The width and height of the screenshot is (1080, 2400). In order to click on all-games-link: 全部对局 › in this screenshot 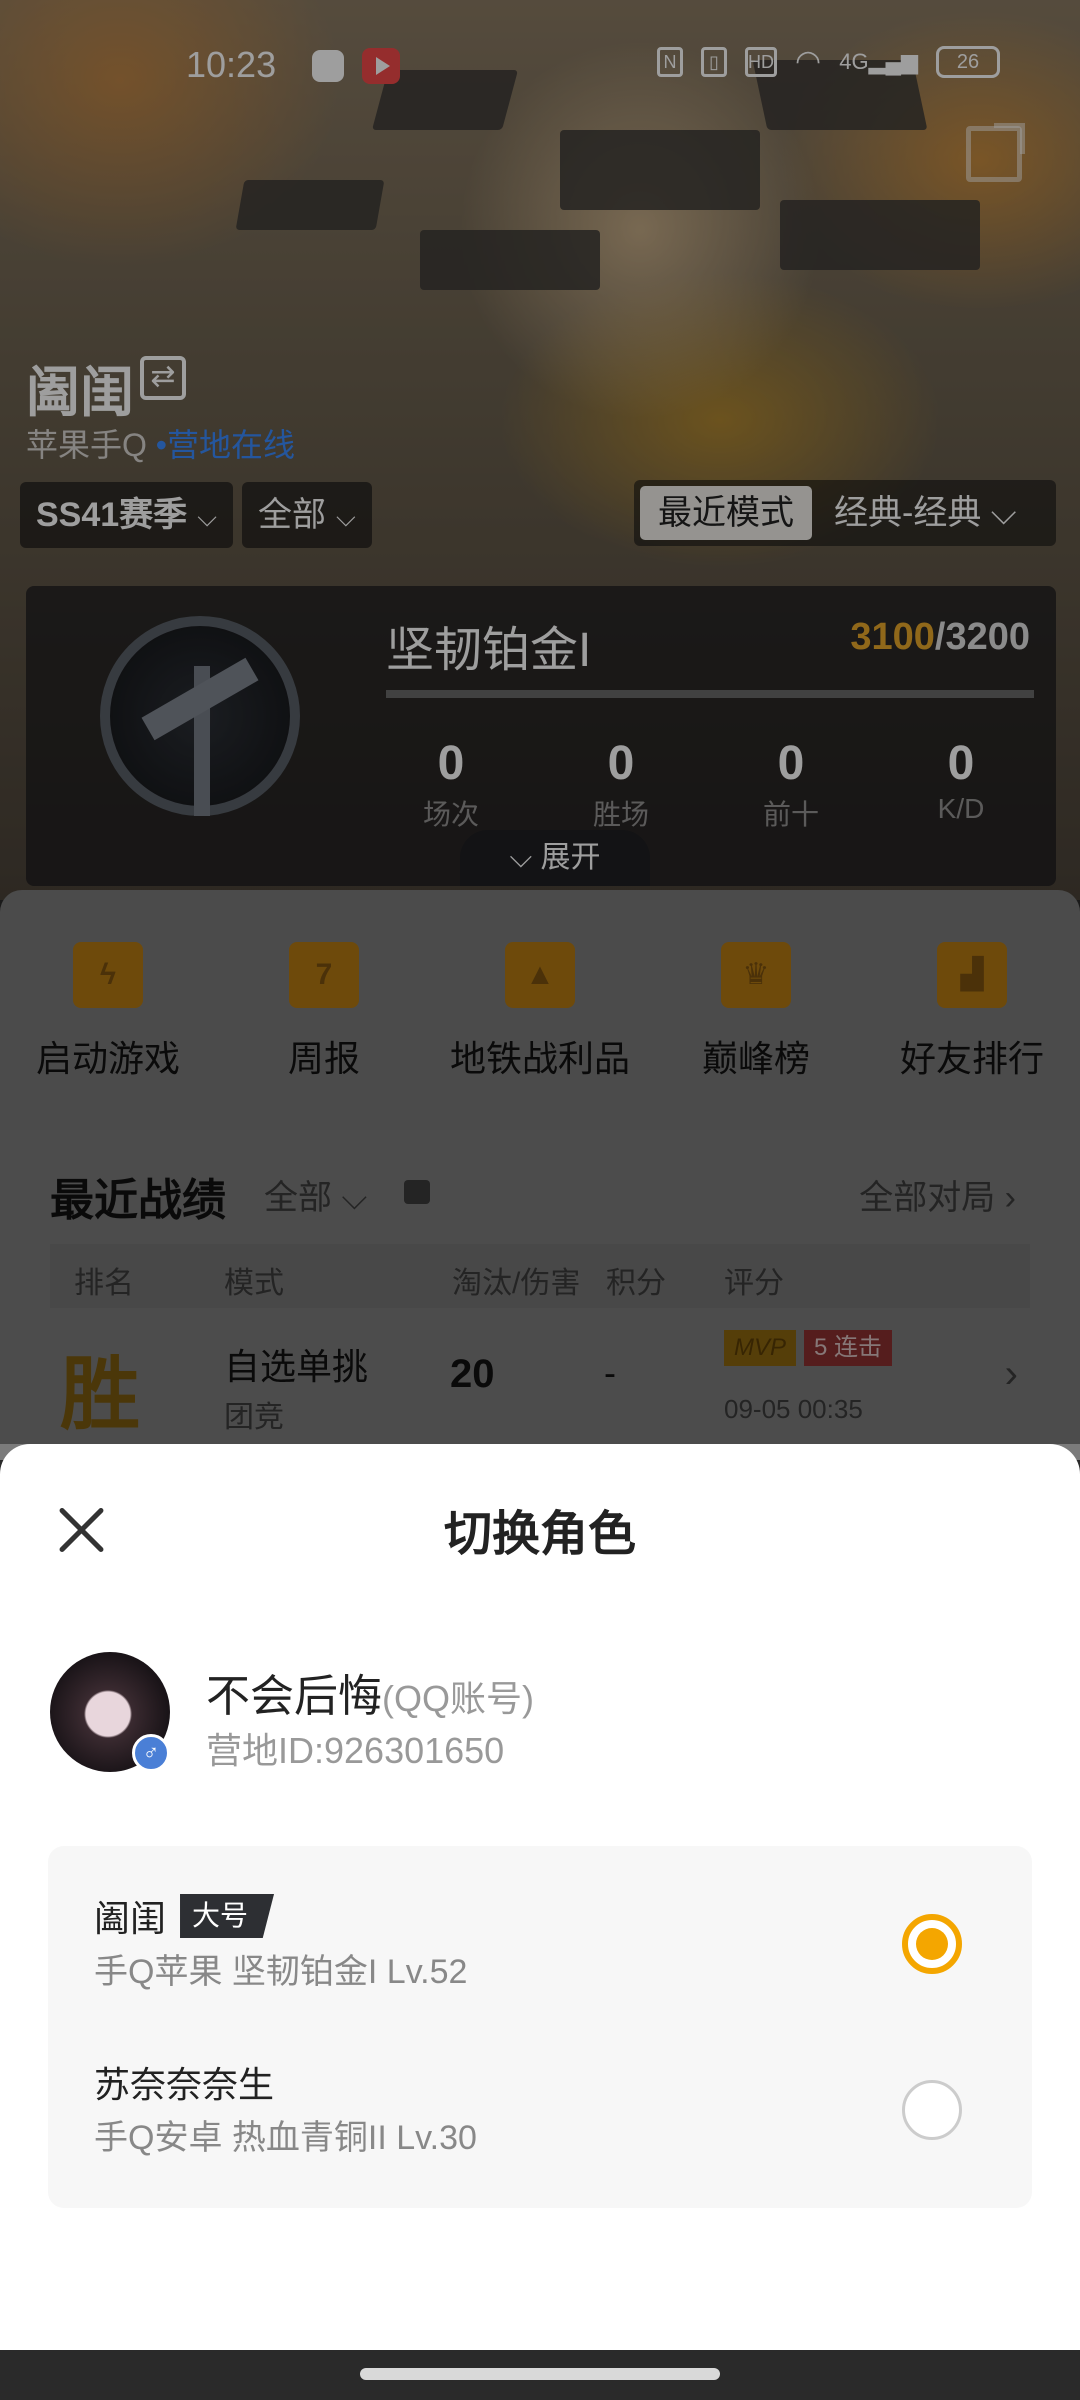, I will do `click(937, 1194)`.